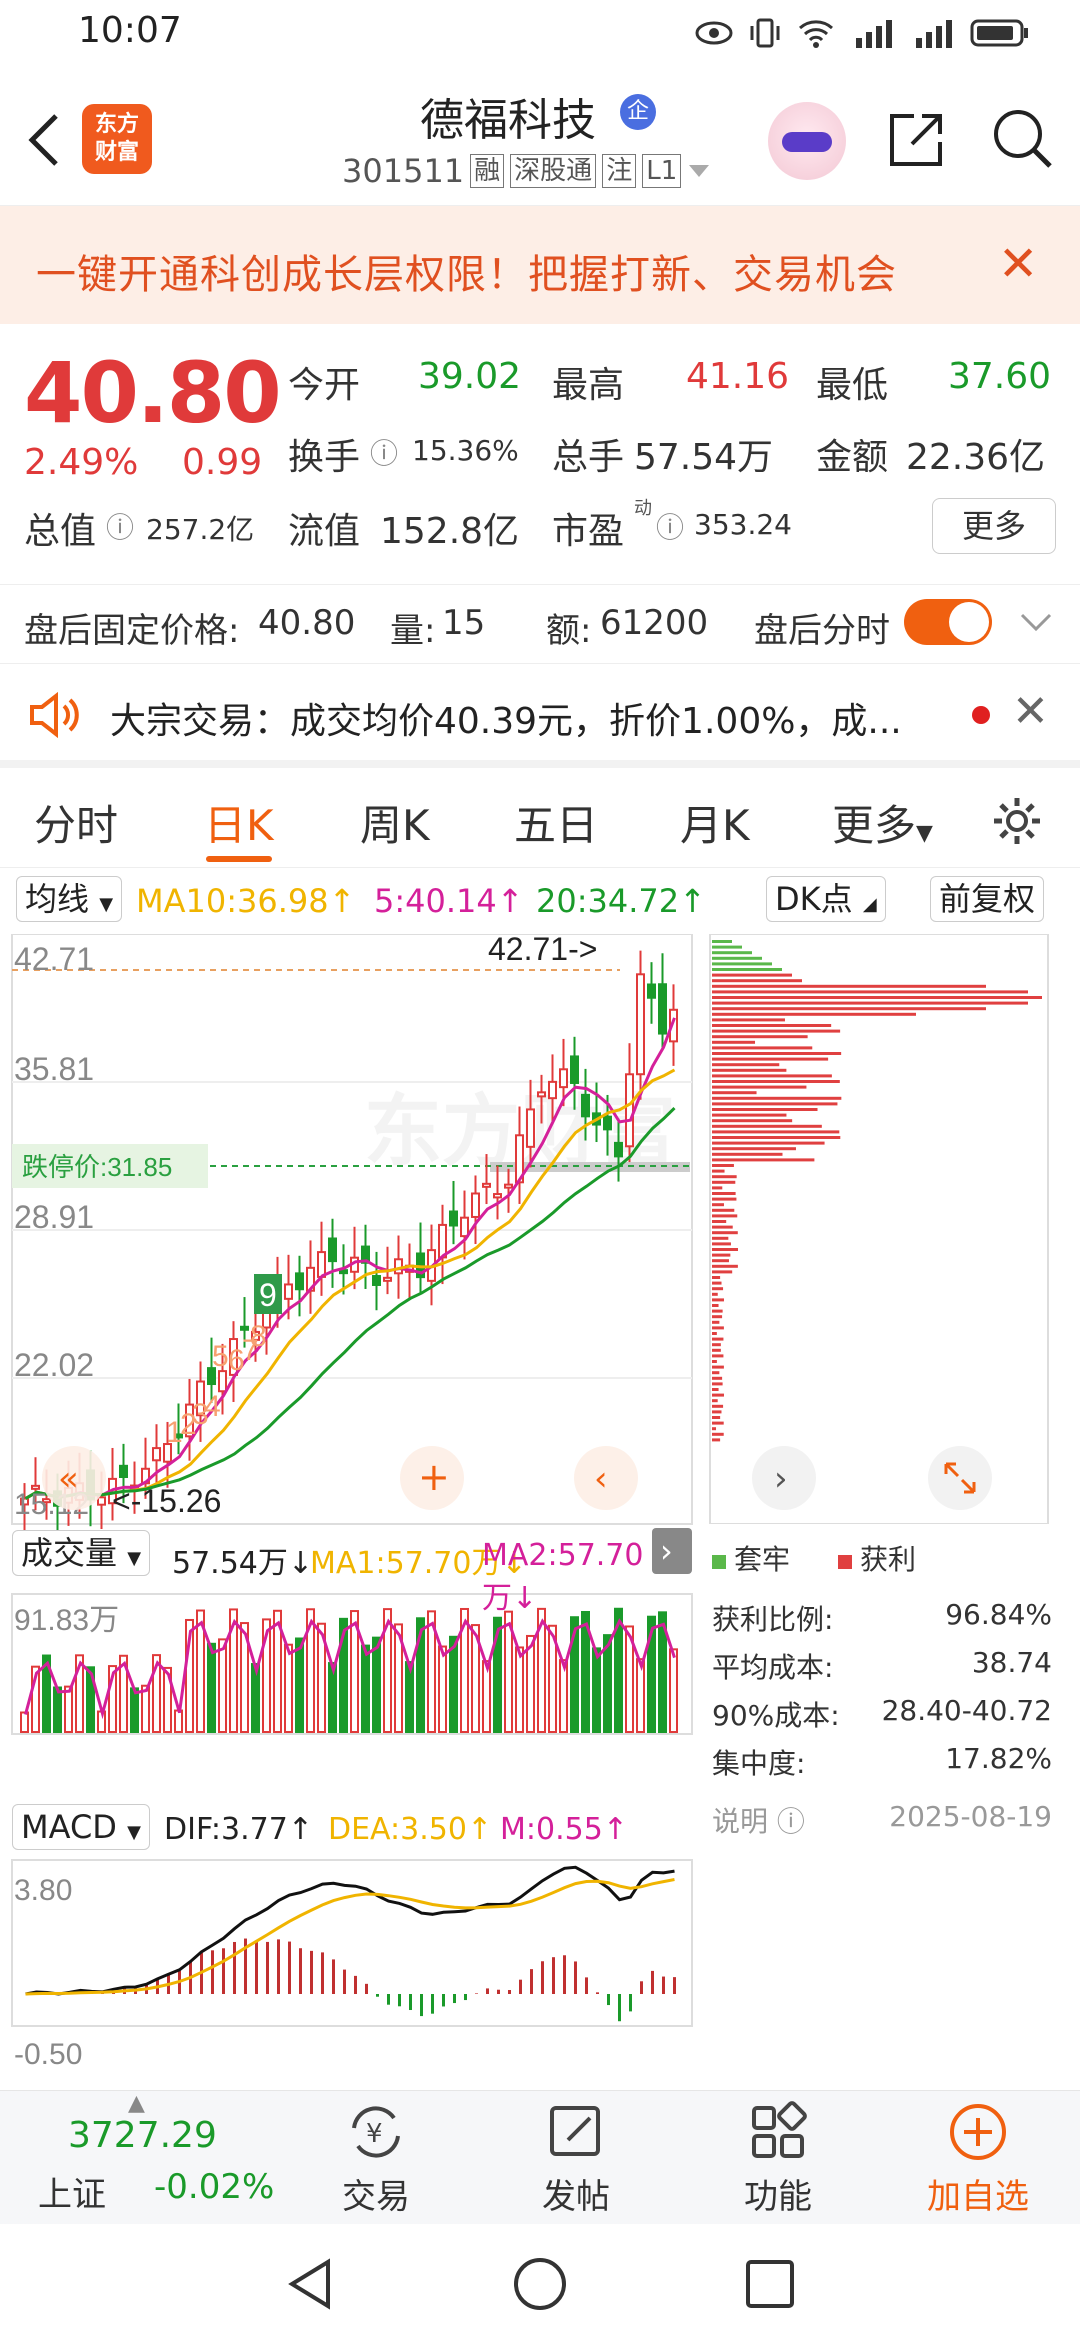 The image size is (1080, 2340). What do you see at coordinates (877, 1191) in the screenshot?
I see `chip-bars` at bounding box center [877, 1191].